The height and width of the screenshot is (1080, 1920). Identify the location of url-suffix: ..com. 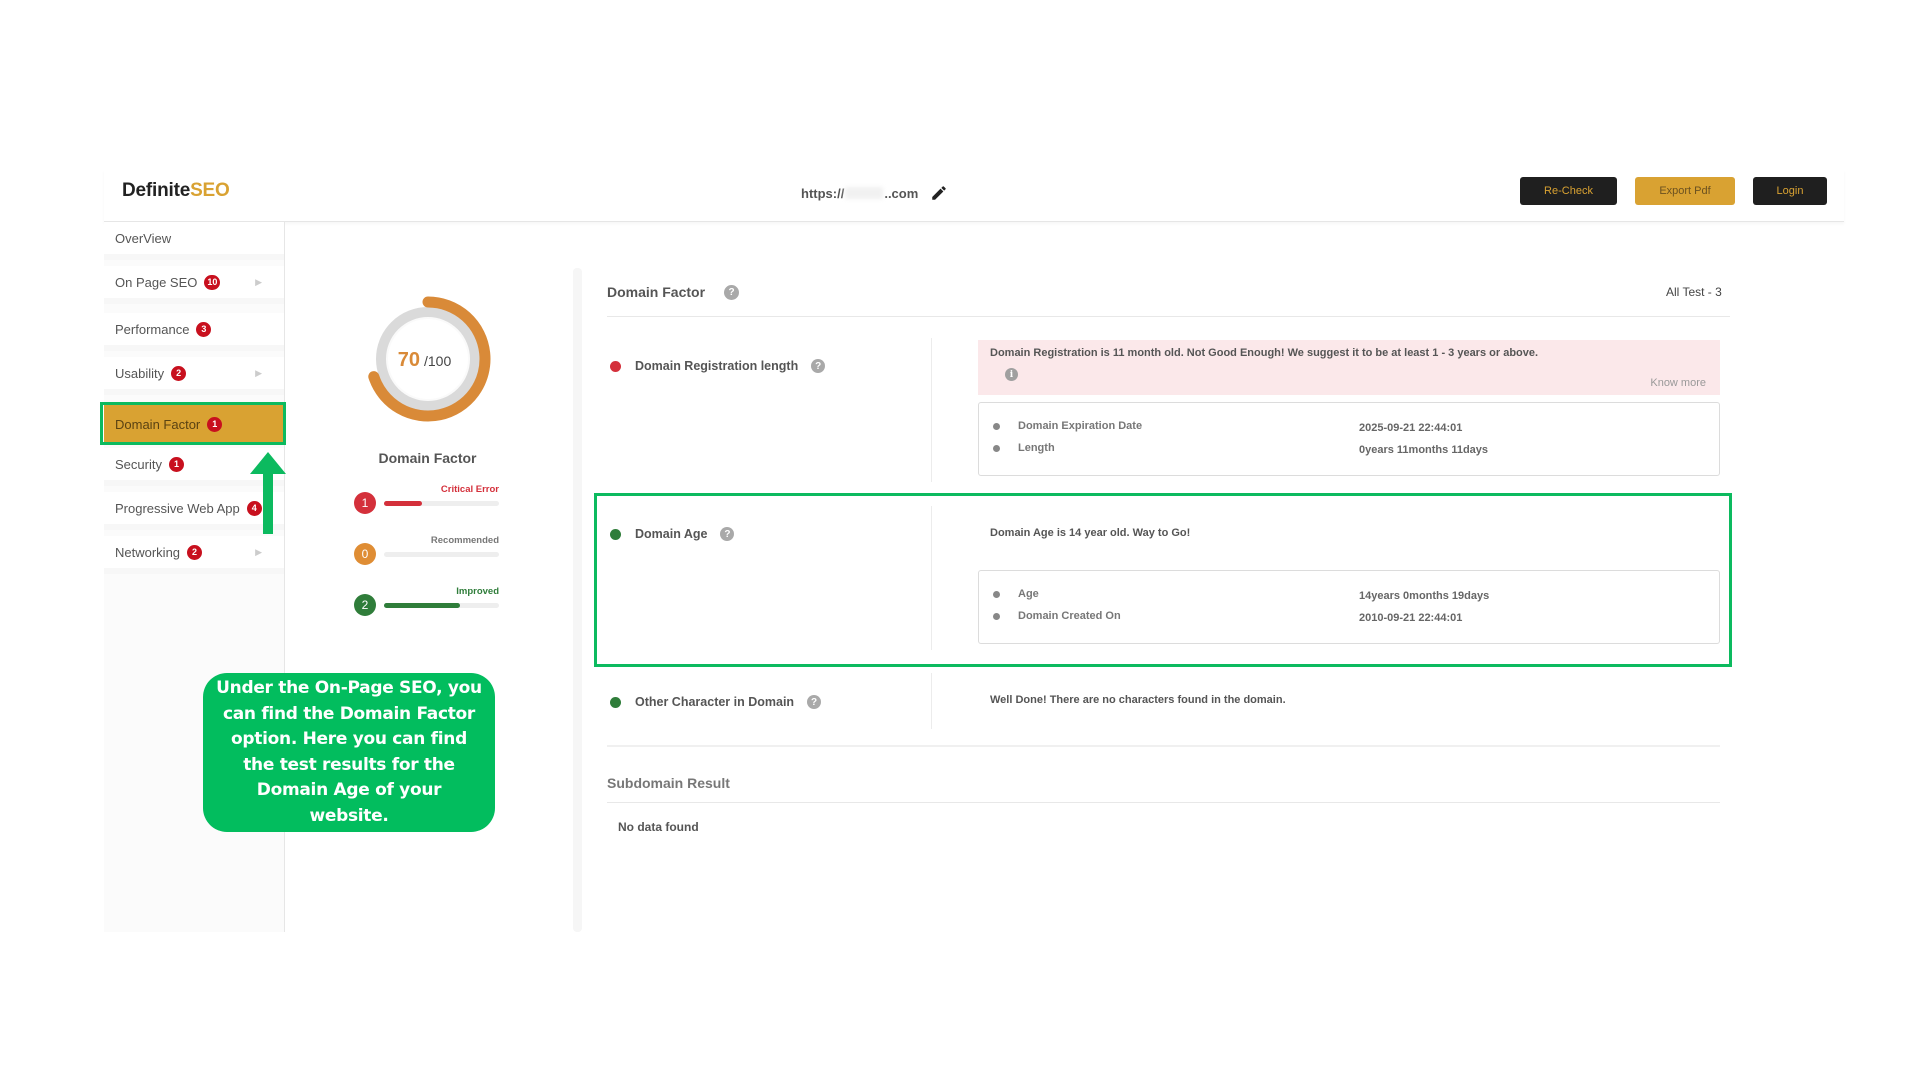
(901, 193).